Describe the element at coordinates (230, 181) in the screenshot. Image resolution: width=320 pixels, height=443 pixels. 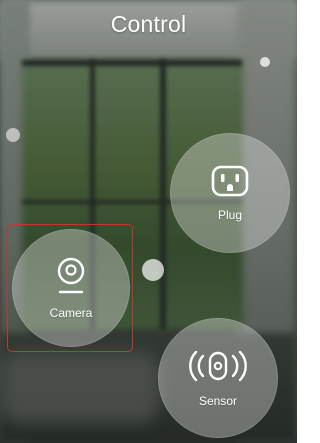
I see `plug-icon` at that location.